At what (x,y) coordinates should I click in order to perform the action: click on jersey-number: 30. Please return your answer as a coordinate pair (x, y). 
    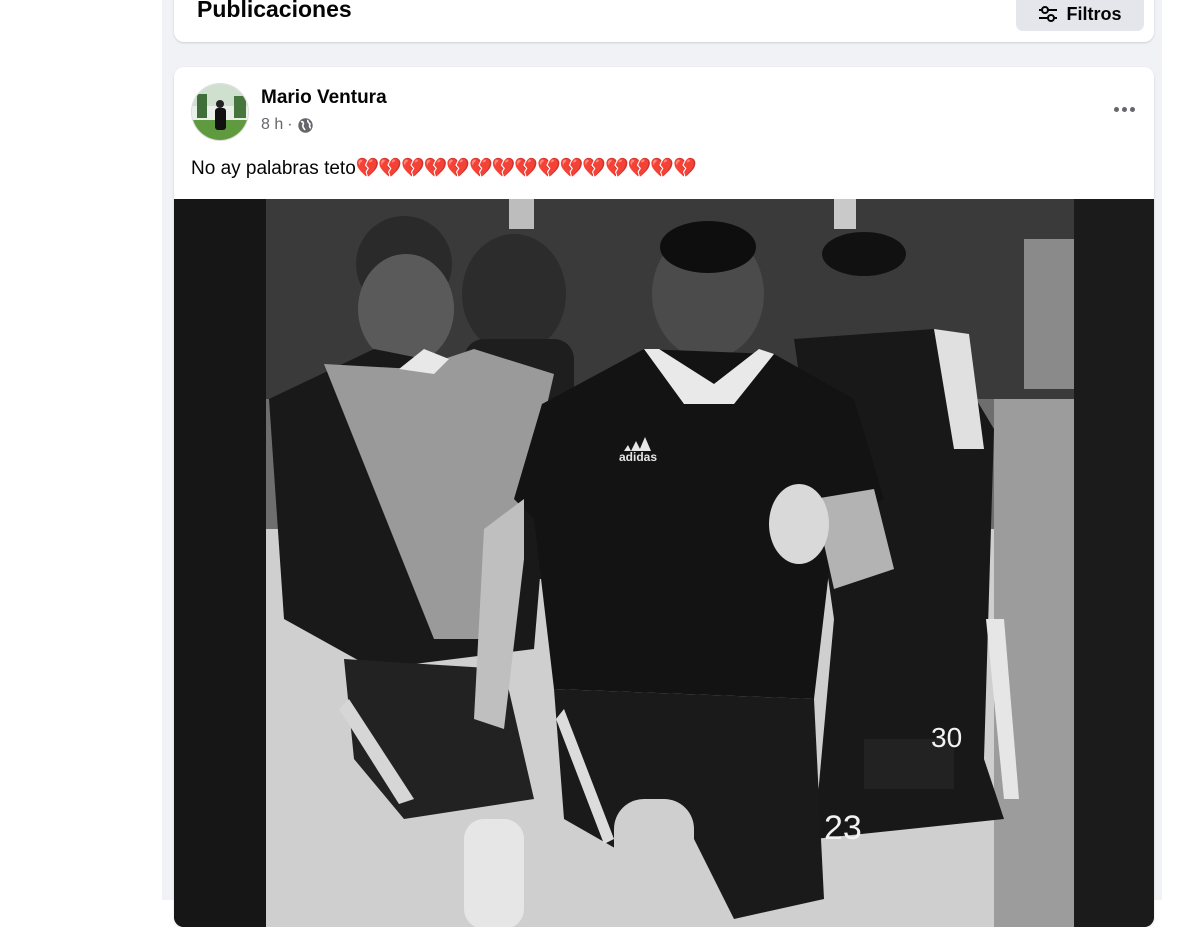
    Looking at the image, I should click on (946, 737).